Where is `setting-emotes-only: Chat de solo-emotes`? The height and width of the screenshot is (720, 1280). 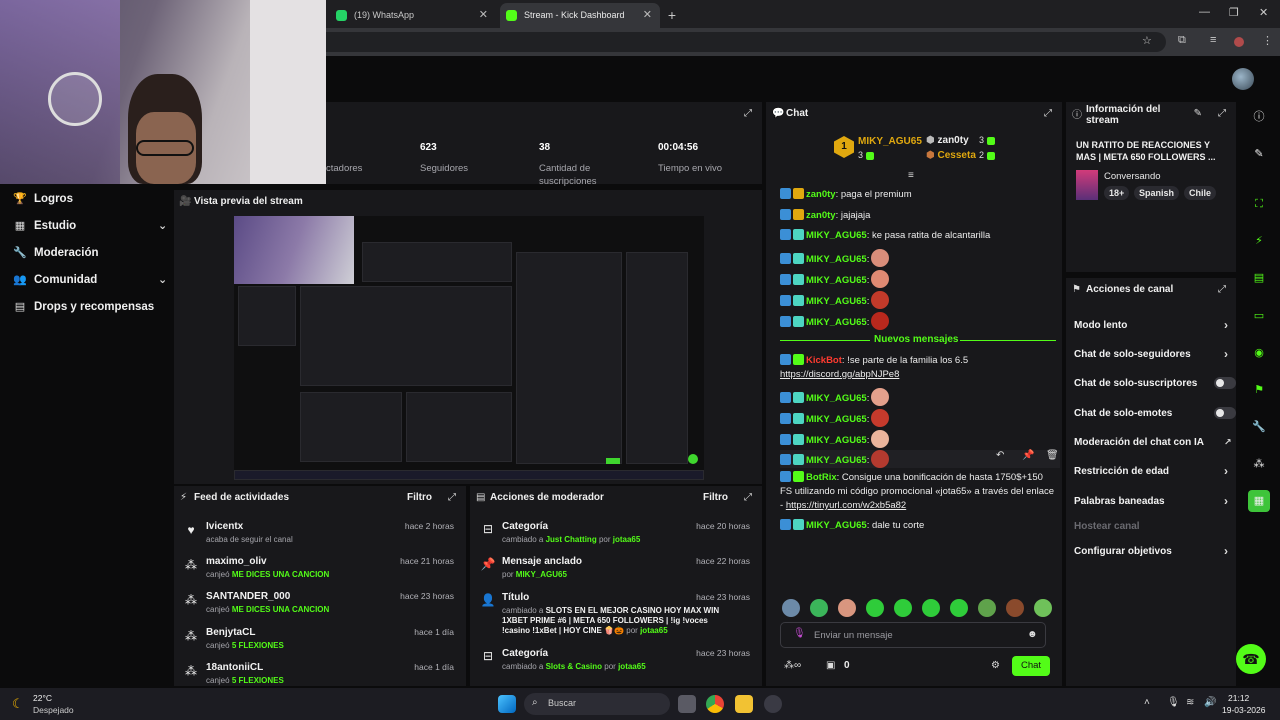 setting-emotes-only: Chat de solo-emotes is located at coordinates (1155, 413).